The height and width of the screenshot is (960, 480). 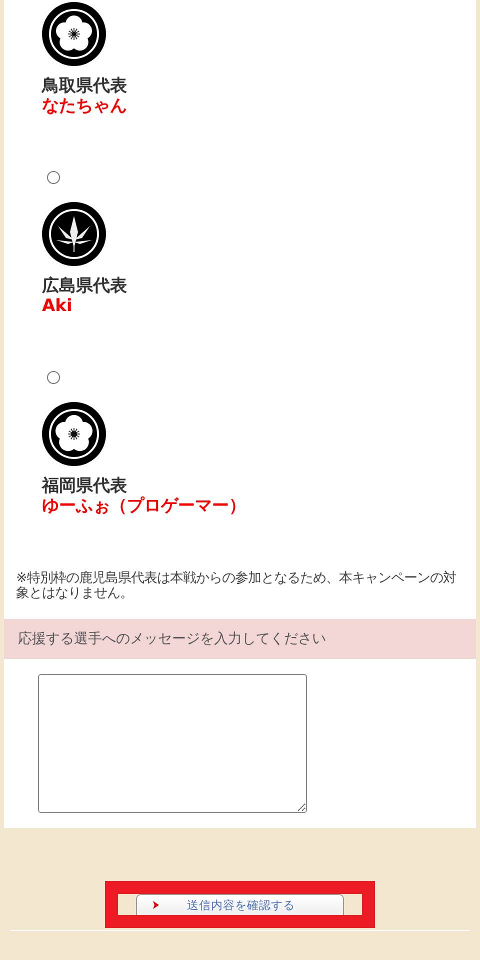 What do you see at coordinates (84, 486) in the screenshot?
I see `prefecture-label: 福岡県代表` at bounding box center [84, 486].